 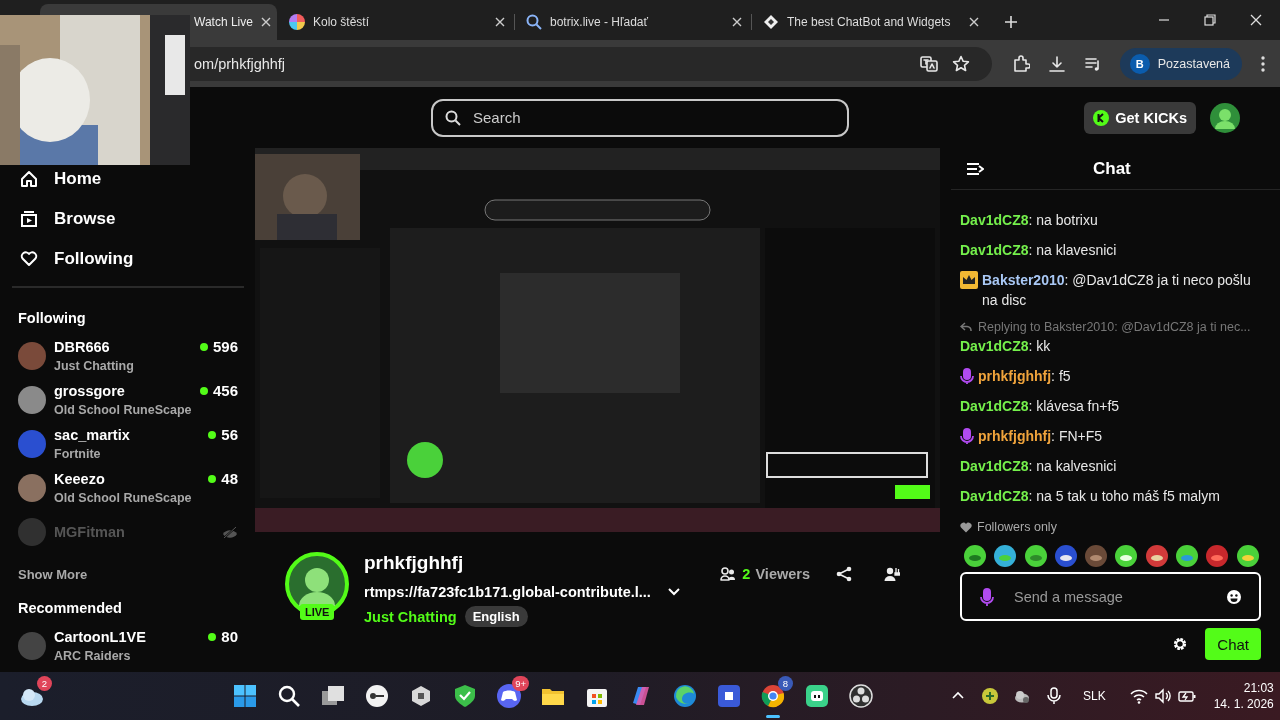 What do you see at coordinates (1038, 466) in the screenshot?
I see `chat-message: Dav1dCZ8: na kalvesnici` at bounding box center [1038, 466].